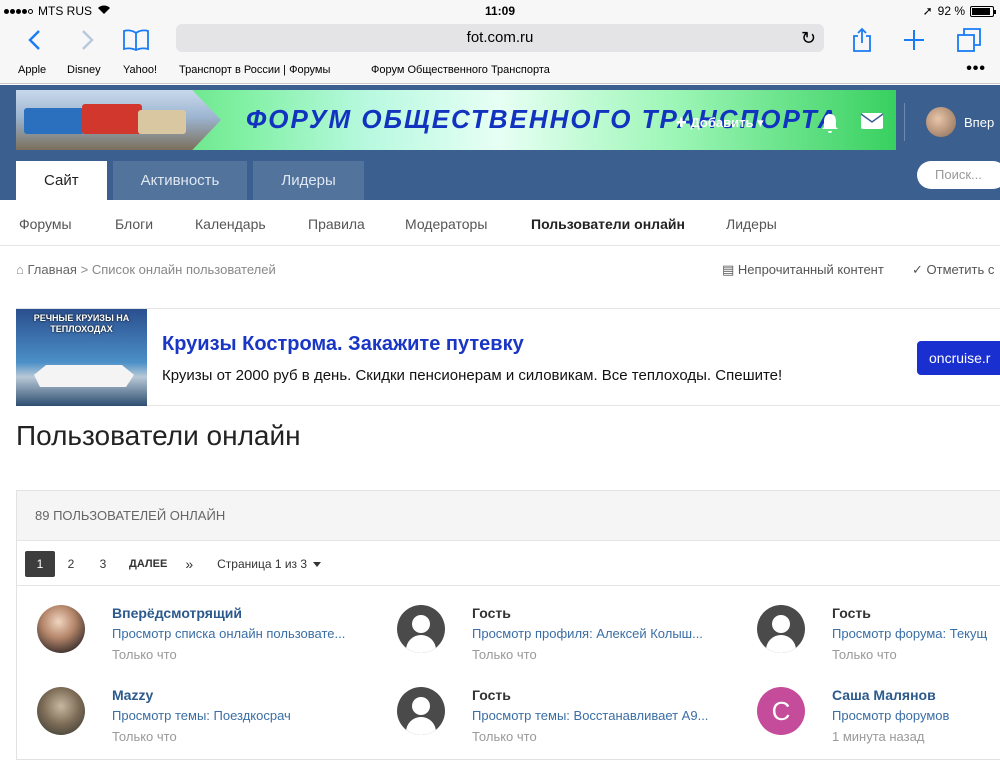 This screenshot has width=1000, height=760. What do you see at coordinates (909, 633) in the screenshot?
I see `user-activity: Просмотр форума: Текущ` at bounding box center [909, 633].